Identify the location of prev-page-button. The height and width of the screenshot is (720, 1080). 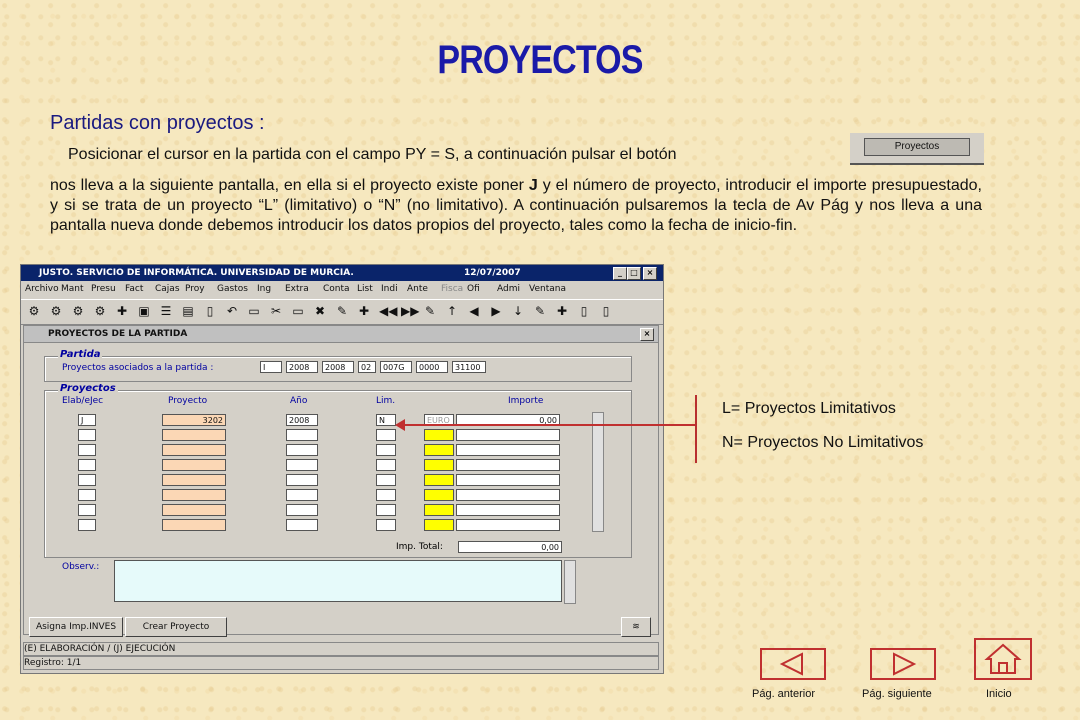
(793, 664).